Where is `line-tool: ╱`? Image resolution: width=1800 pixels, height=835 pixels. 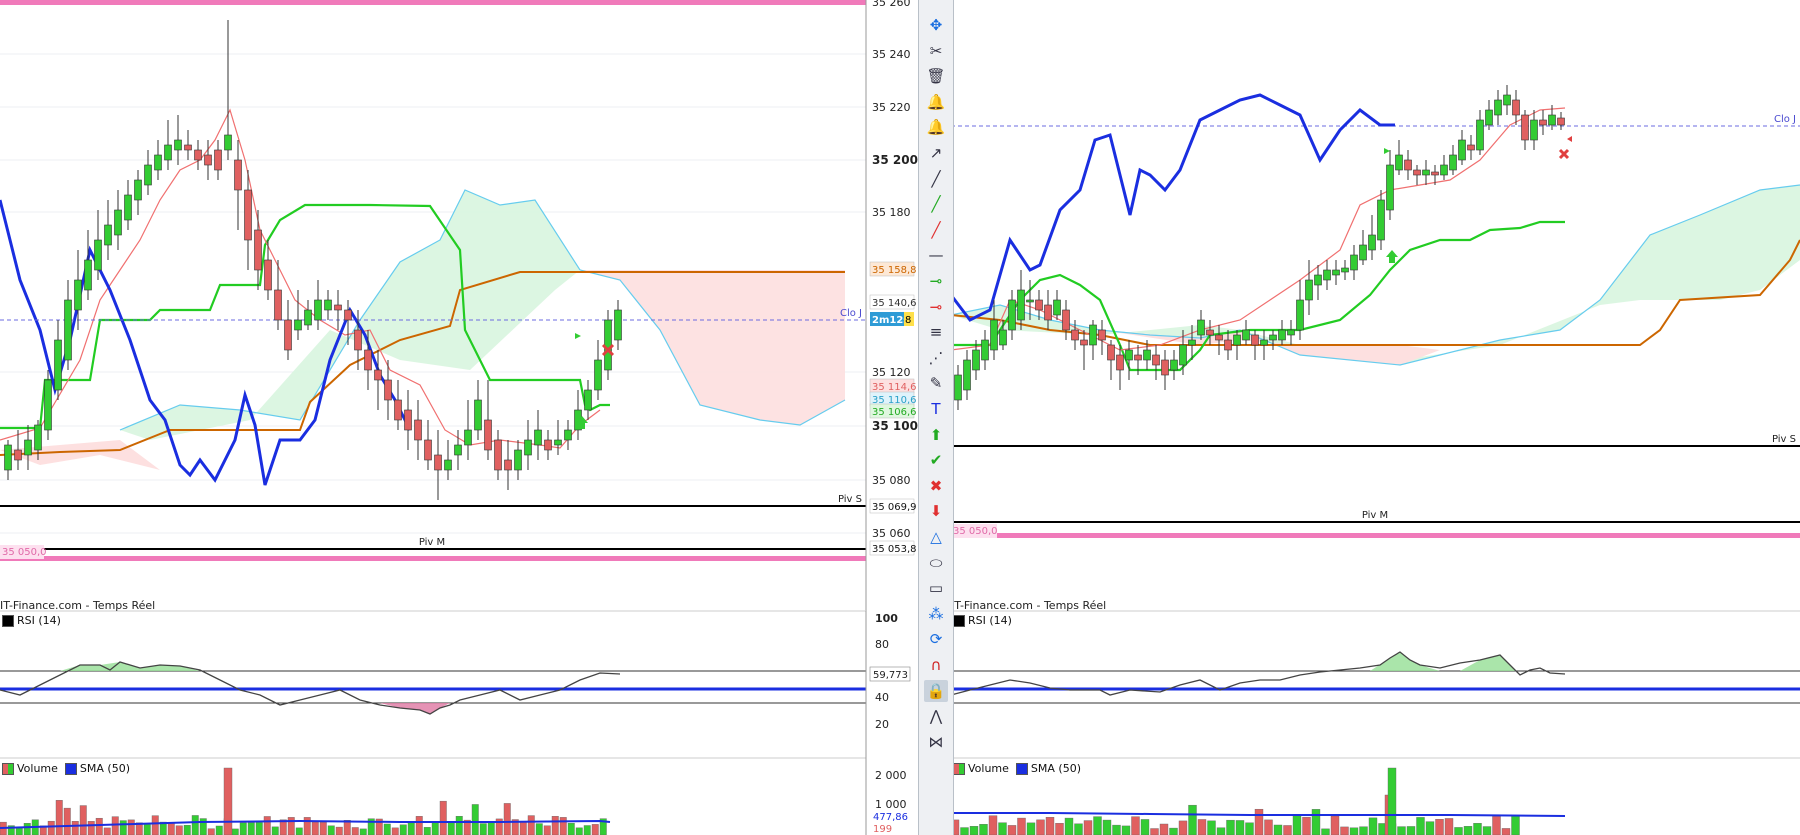 line-tool: ╱ is located at coordinates (936, 179).